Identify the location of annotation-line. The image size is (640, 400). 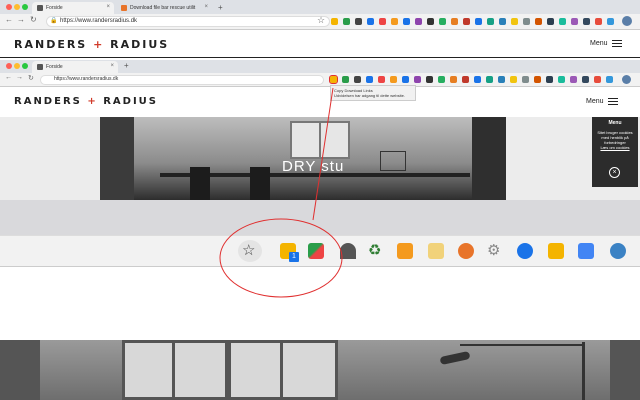
(323, 154).